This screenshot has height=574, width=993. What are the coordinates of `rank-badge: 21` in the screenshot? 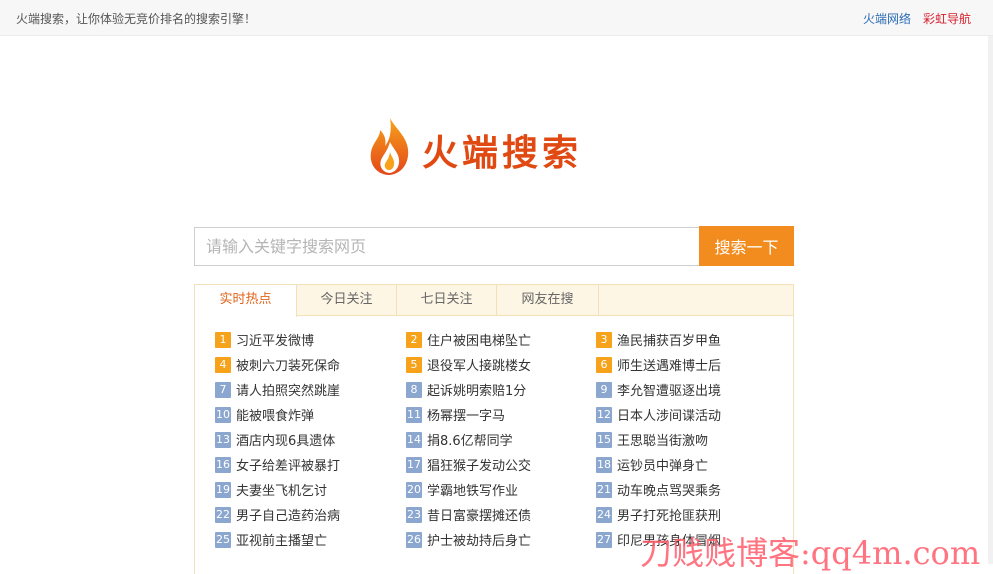 It's located at (604, 489).